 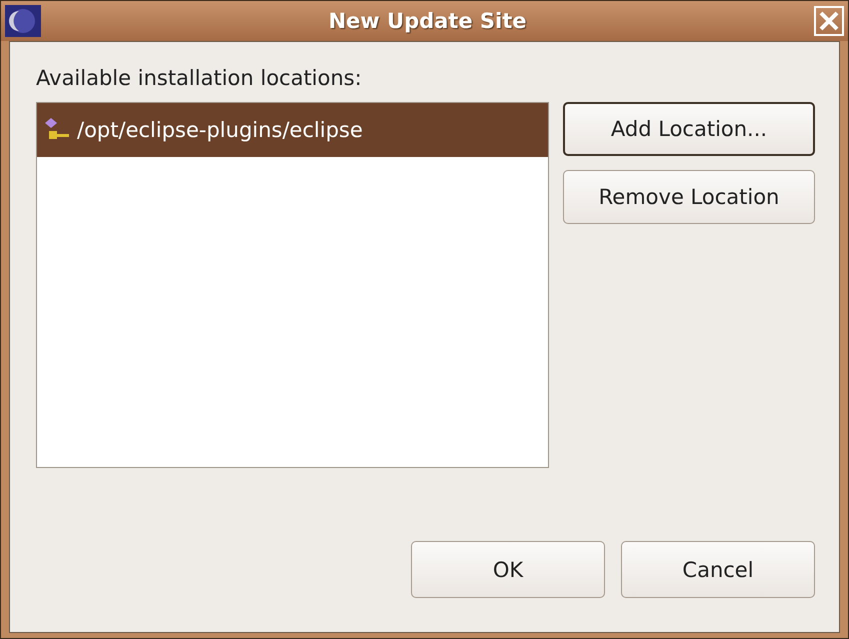 What do you see at coordinates (220, 130) in the screenshot?
I see `location-path: /opt/eclipse-plugins/eclipse` at bounding box center [220, 130].